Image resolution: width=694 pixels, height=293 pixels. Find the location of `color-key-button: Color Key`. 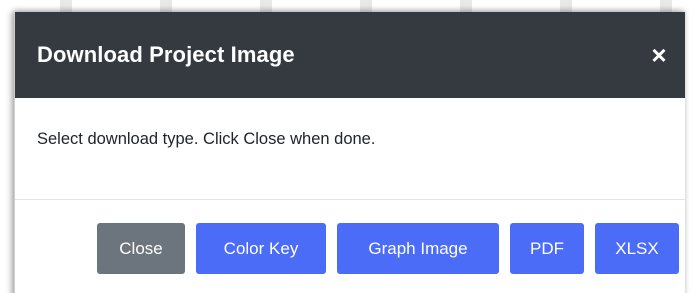

color-key-button: Color Key is located at coordinates (261, 248).